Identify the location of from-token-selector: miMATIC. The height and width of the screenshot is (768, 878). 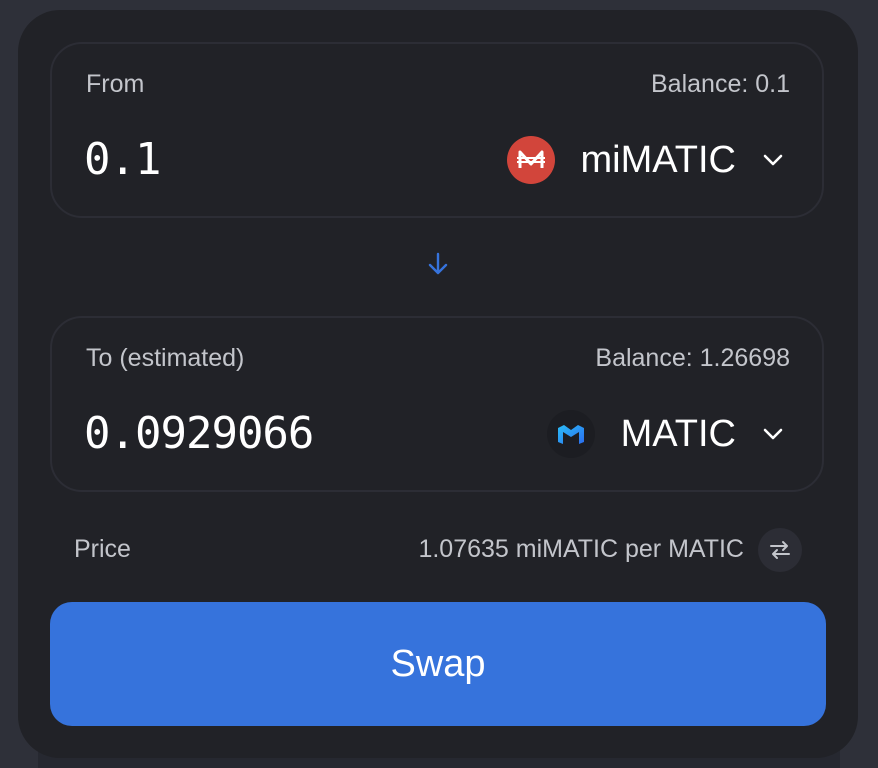
(646, 160).